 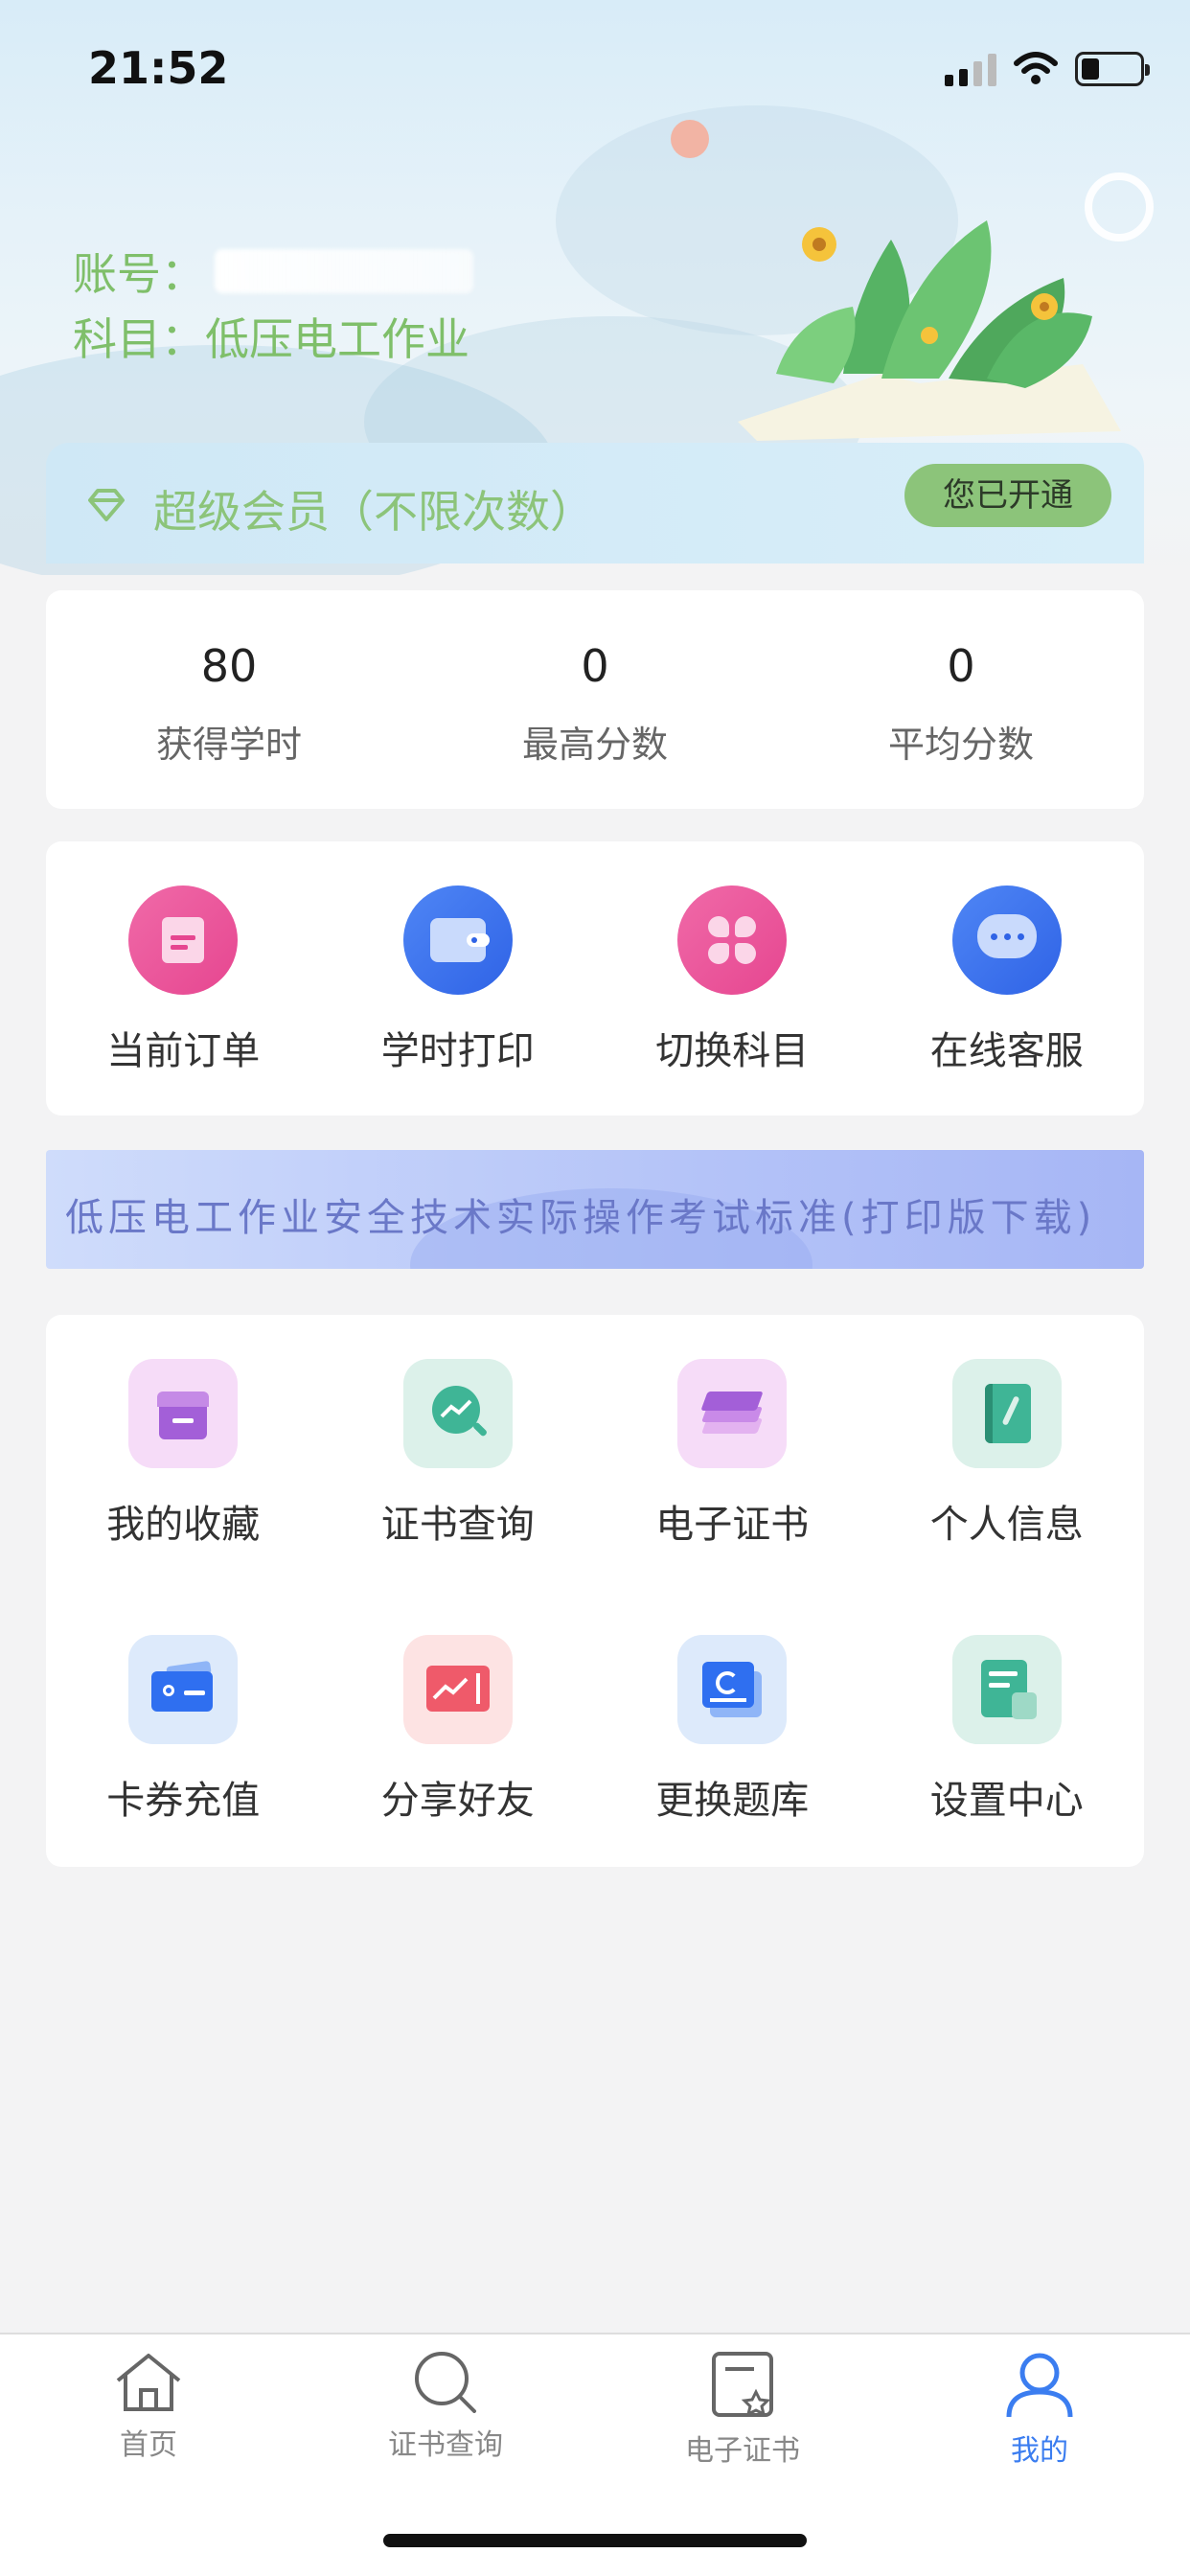 I want to click on stat-highest: 0 最高分数, so click(x=595, y=699).